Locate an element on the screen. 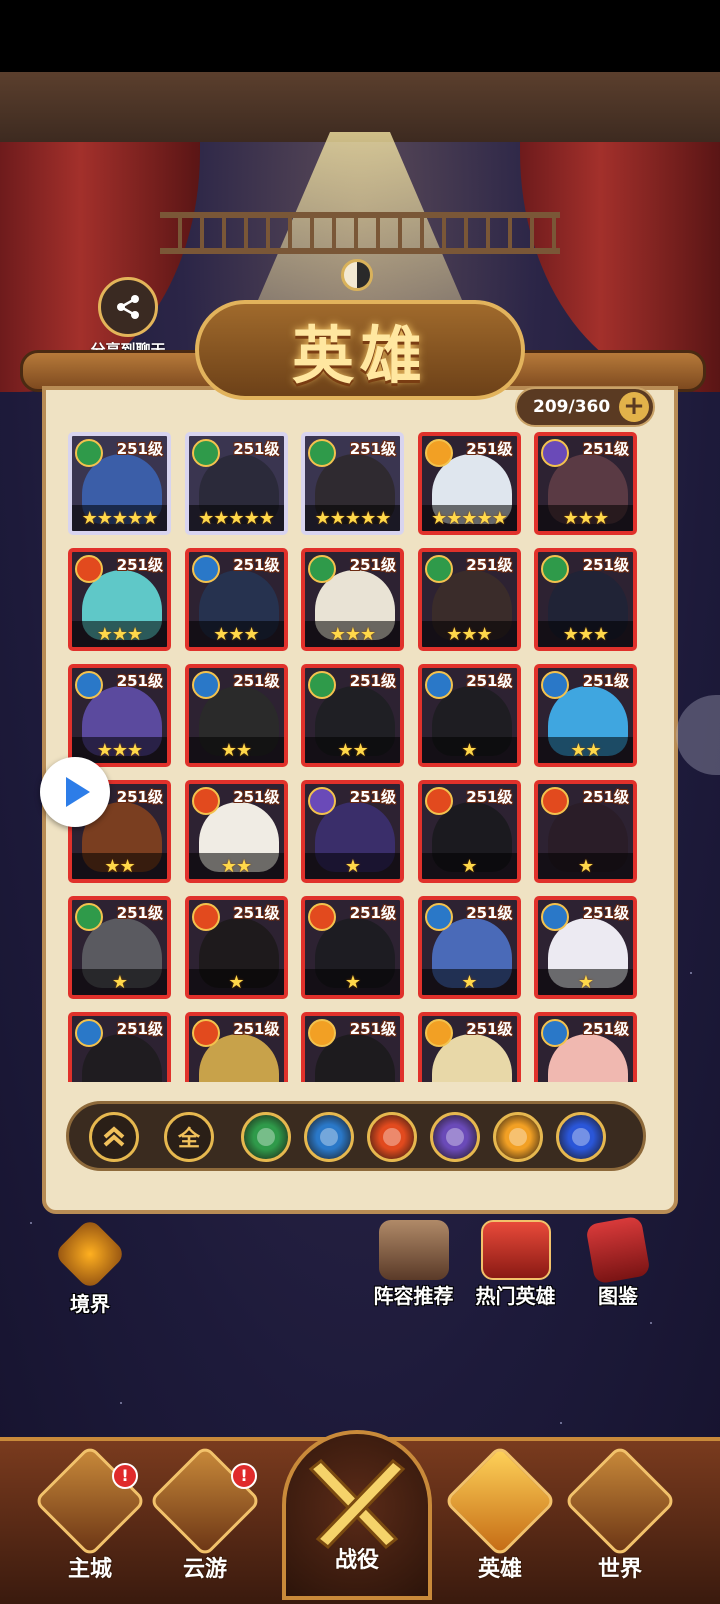 This screenshot has width=720, height=1604. filter-all-button: 全 is located at coordinates (189, 1137).